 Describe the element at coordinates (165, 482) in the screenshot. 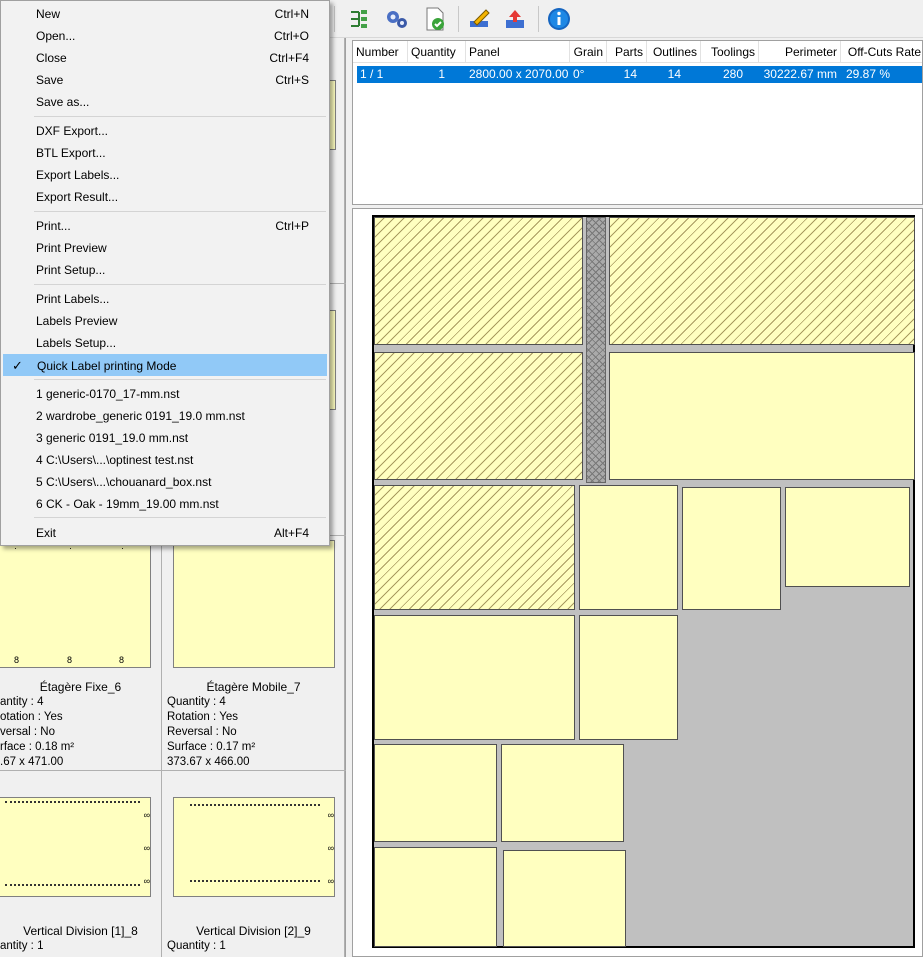

I see `menu-item-recent-file-5: 5 C:\Users\...\chouanard_box.nst` at that location.